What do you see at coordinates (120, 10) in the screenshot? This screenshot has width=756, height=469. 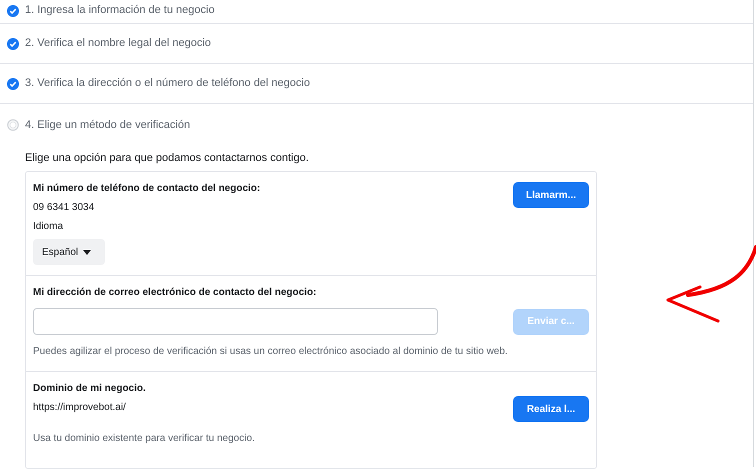 I see `step-title: 1. Ingresa la información de tu negocio` at bounding box center [120, 10].